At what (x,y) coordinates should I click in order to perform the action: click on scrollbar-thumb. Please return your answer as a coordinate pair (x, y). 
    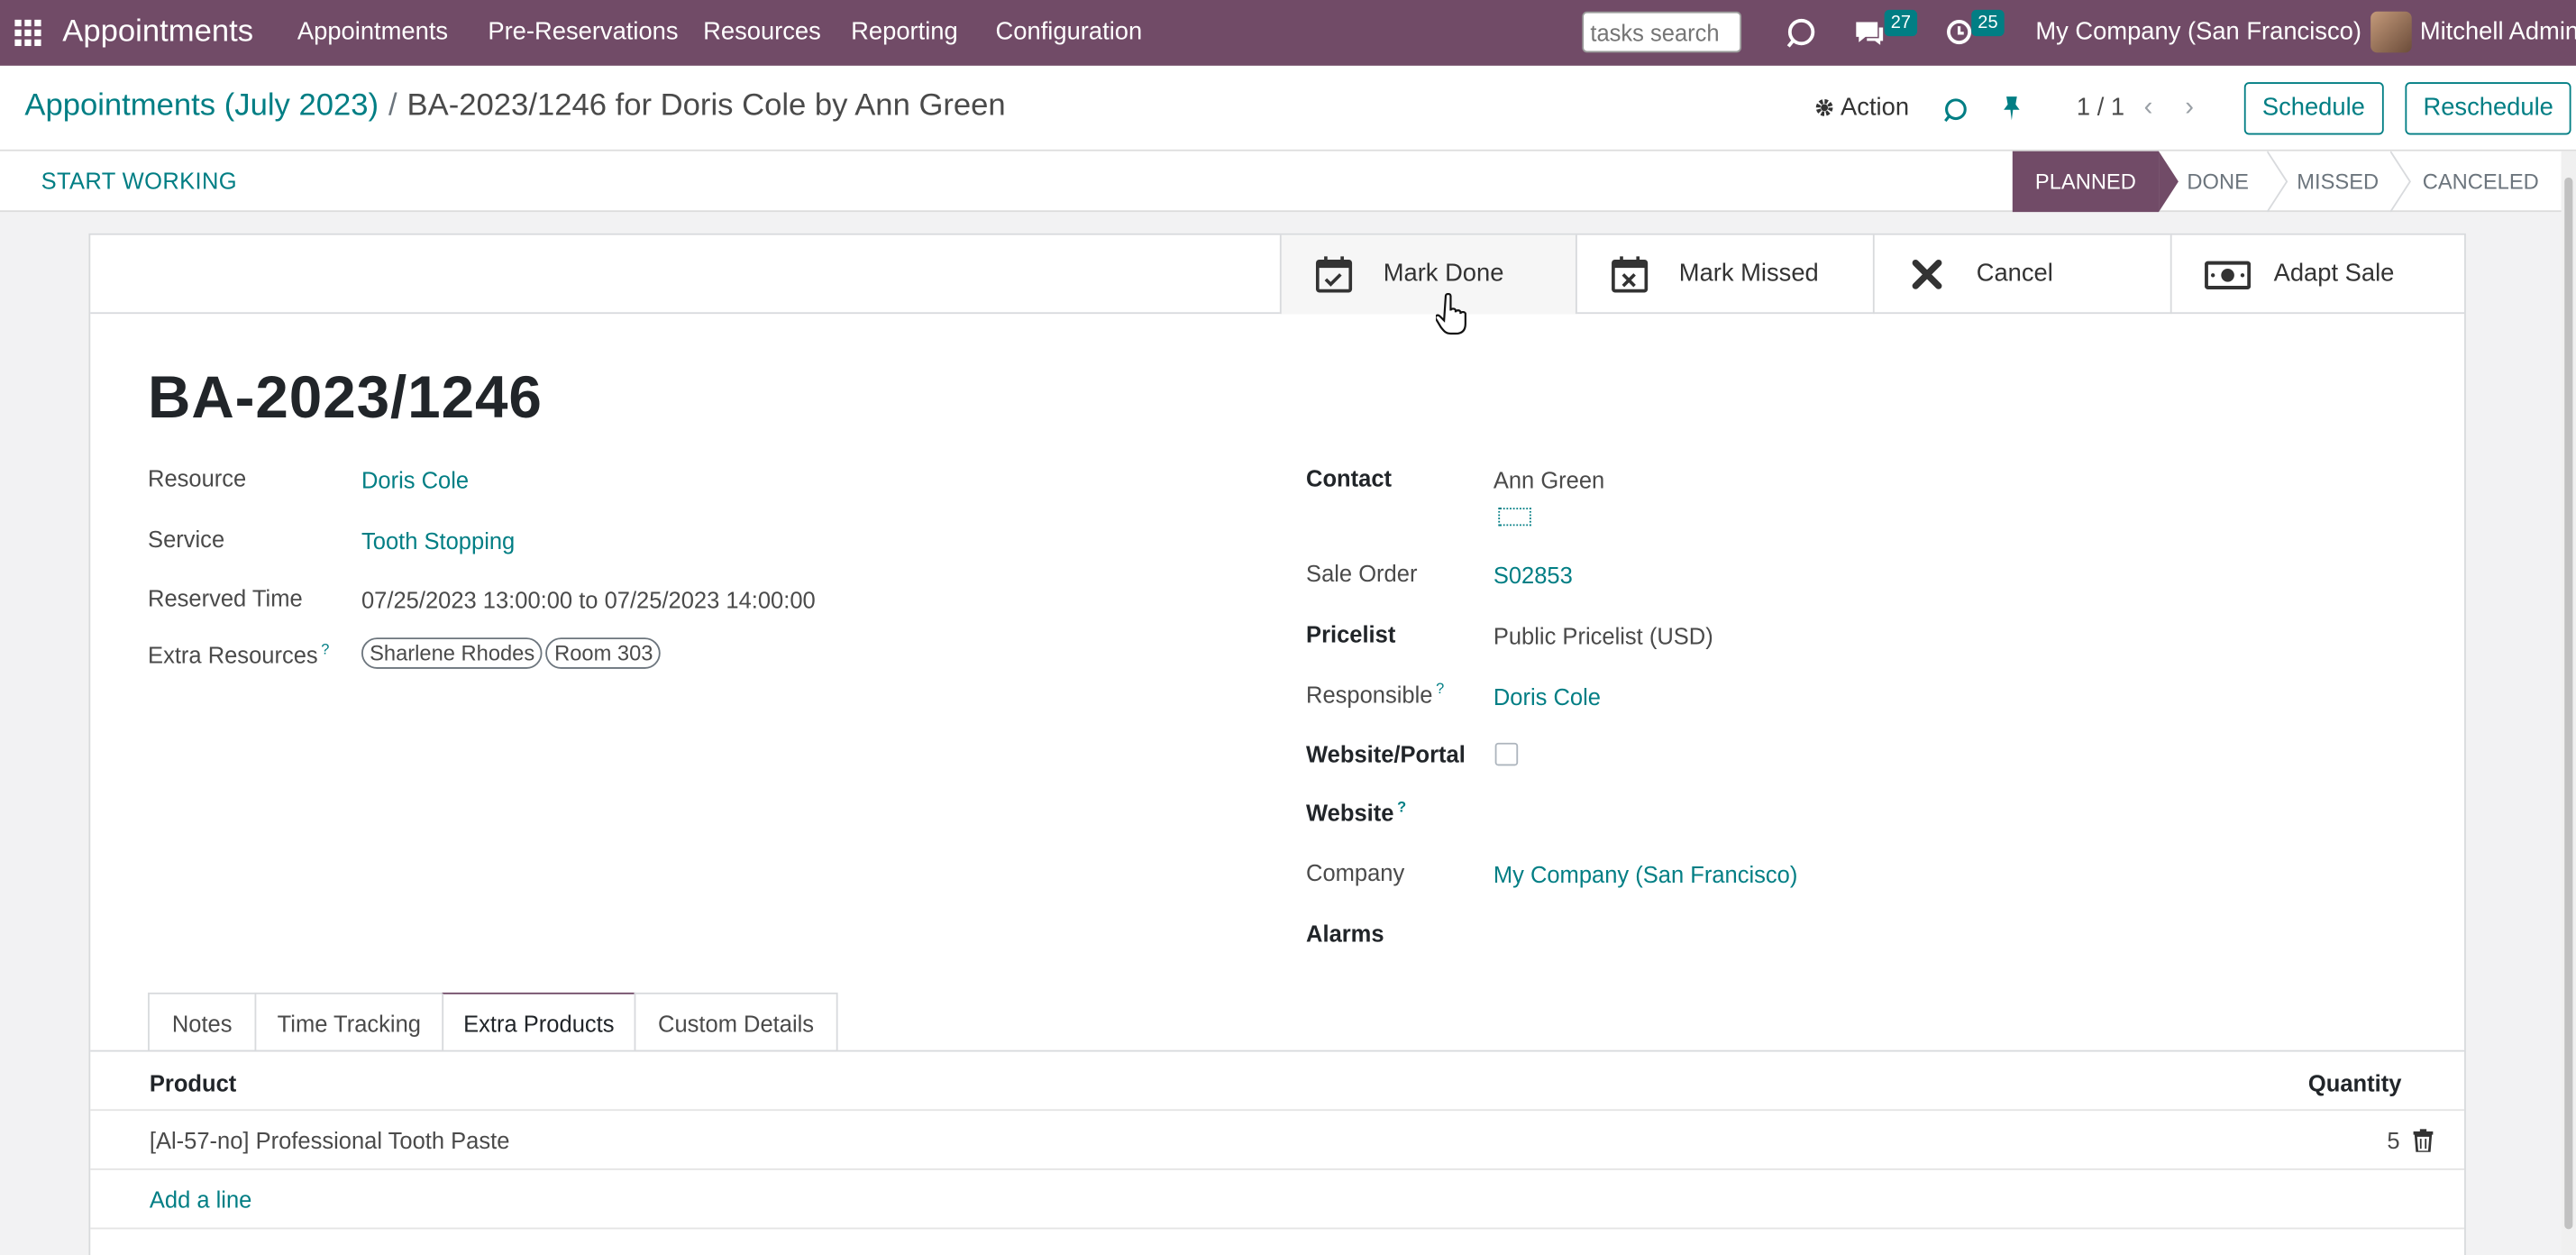
    Looking at the image, I should click on (2568, 703).